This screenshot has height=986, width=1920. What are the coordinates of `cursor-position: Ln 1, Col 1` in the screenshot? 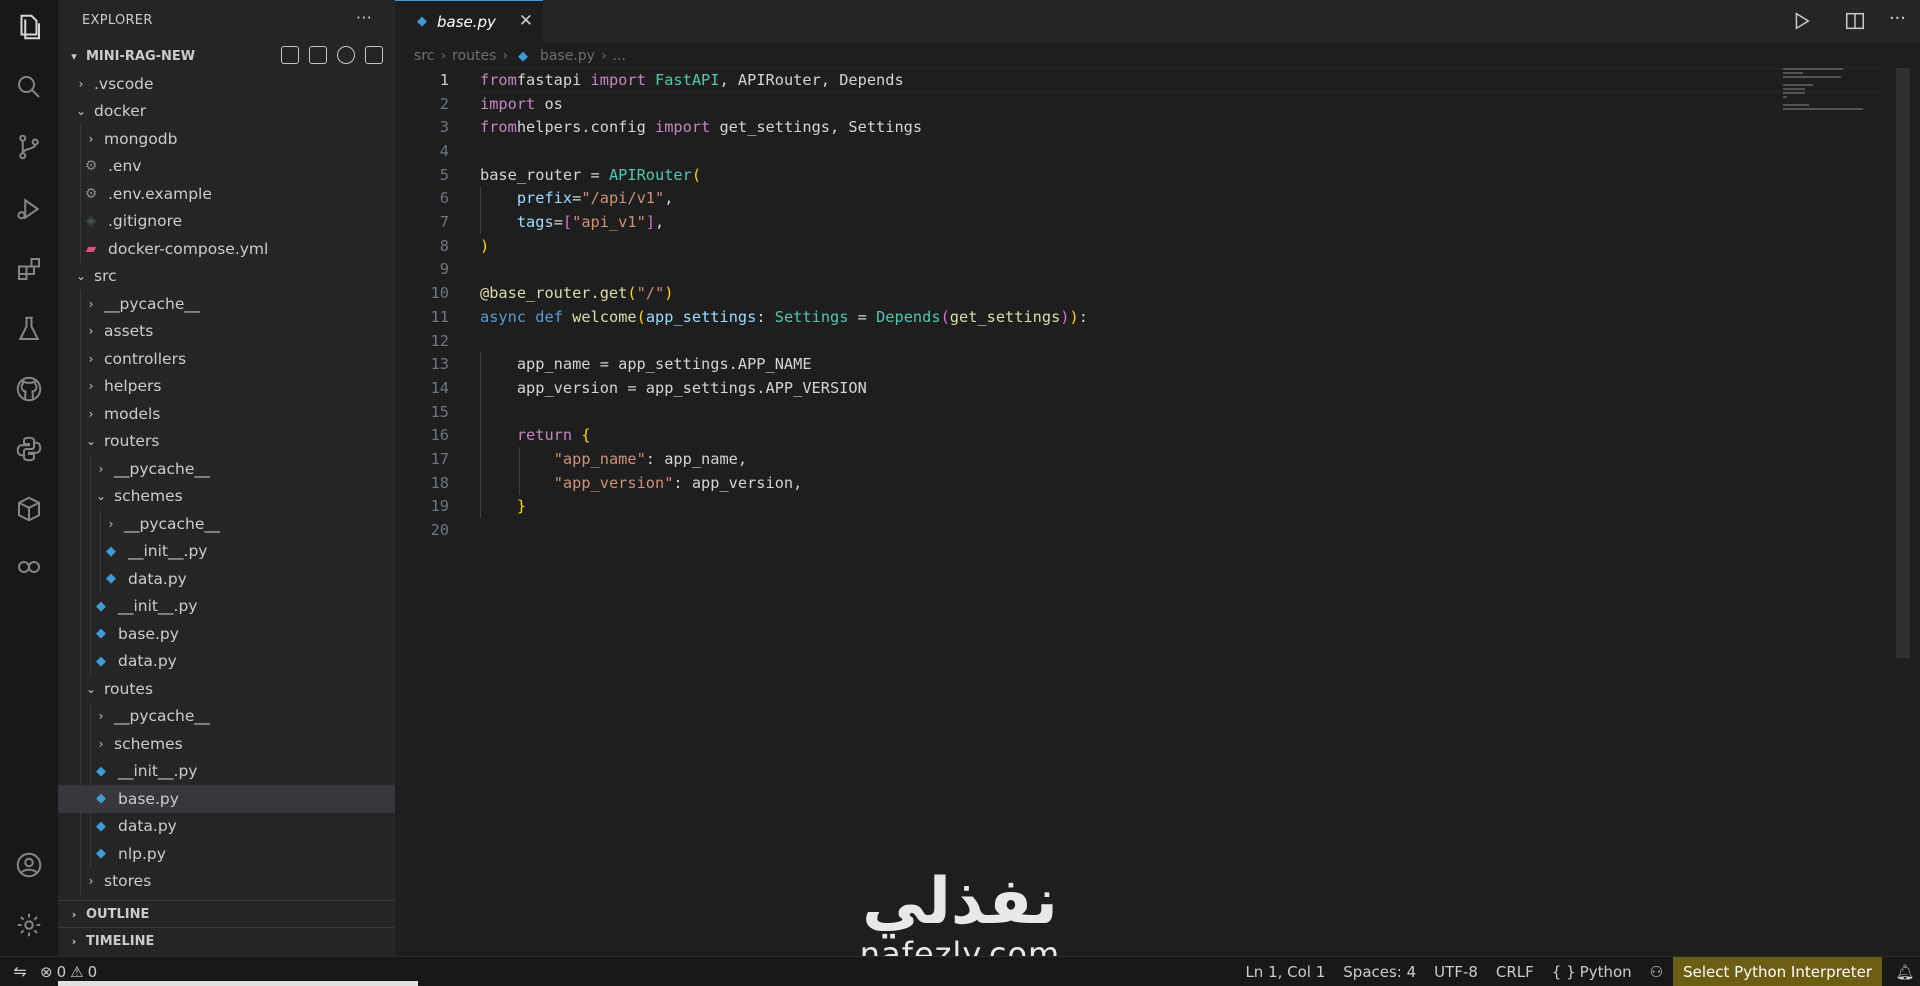 It's located at (1285, 972).